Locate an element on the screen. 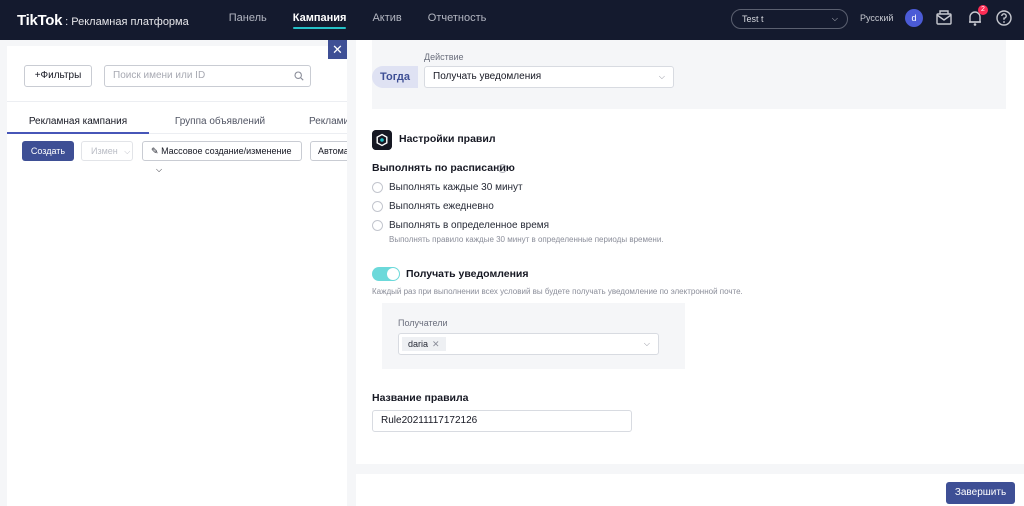  schedule-option-specific-time: Выполнять в определенное время is located at coordinates (460, 225).